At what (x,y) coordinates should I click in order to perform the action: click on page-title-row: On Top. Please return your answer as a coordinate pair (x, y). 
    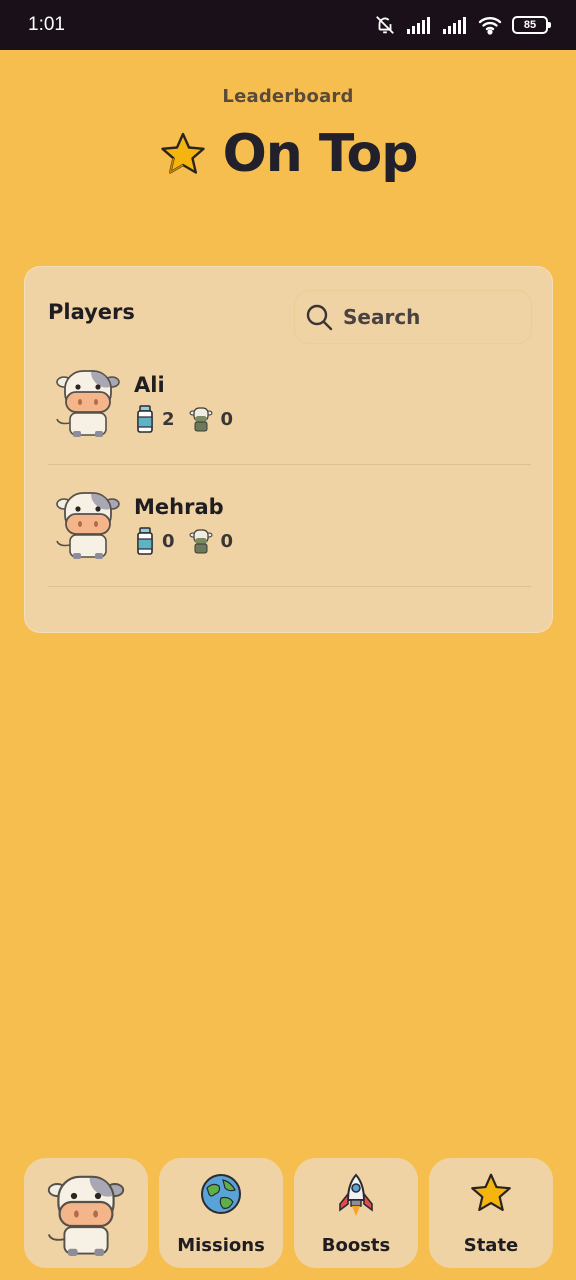
    Looking at the image, I should click on (288, 154).